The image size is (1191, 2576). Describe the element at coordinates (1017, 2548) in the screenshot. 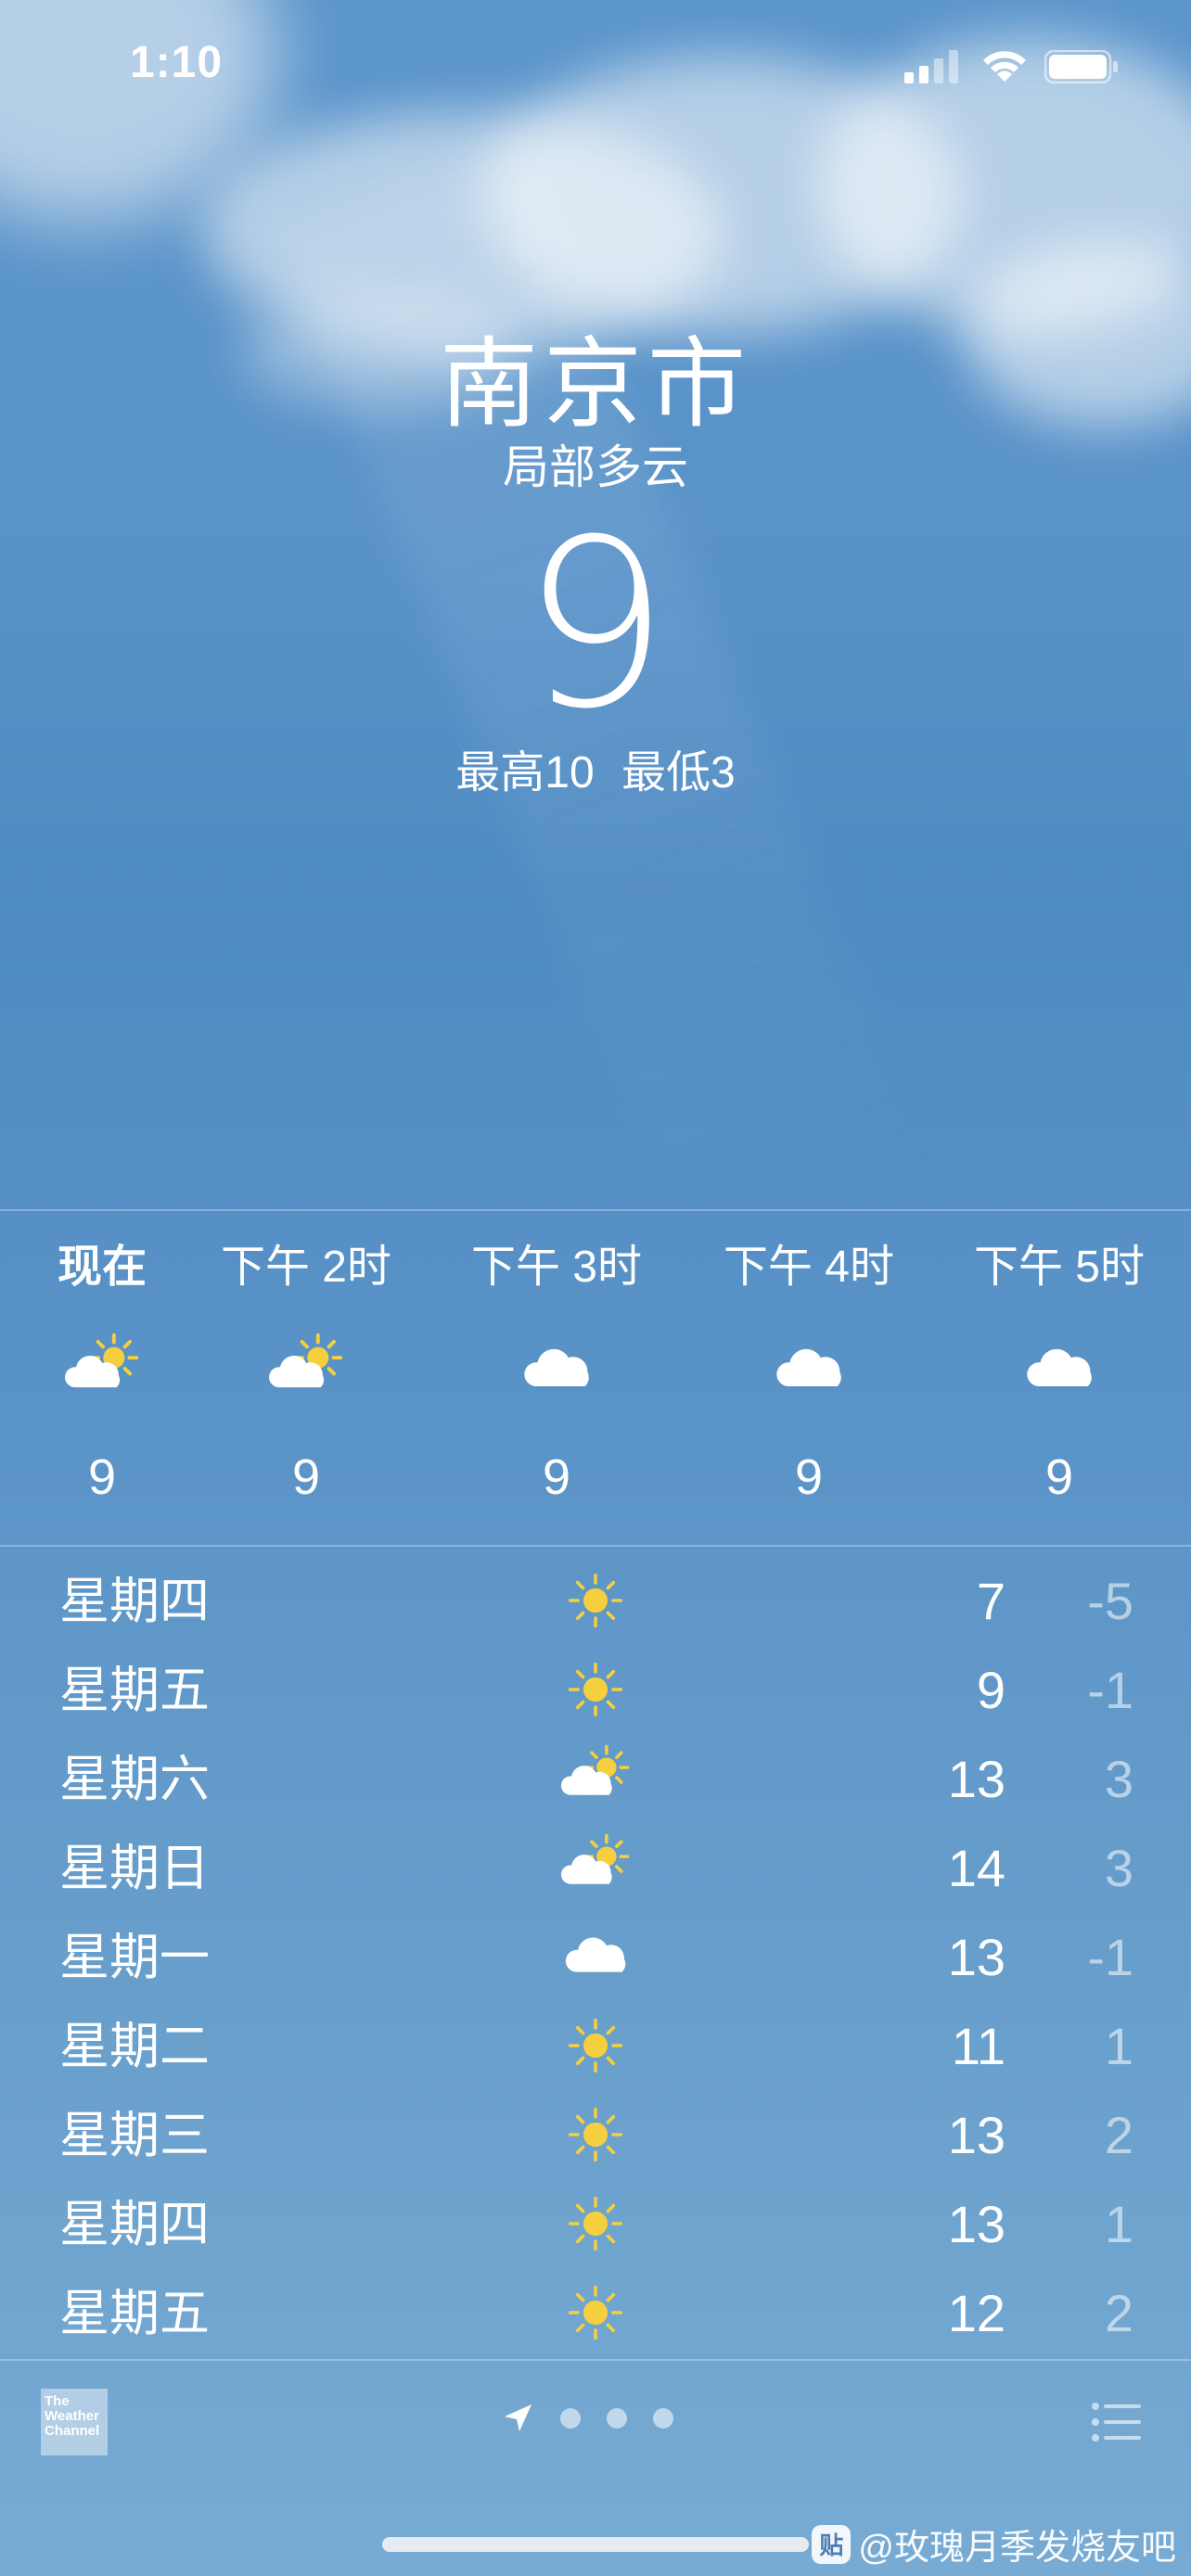

I see `watermark-text: @玫瑰月季发烧友吧` at that location.